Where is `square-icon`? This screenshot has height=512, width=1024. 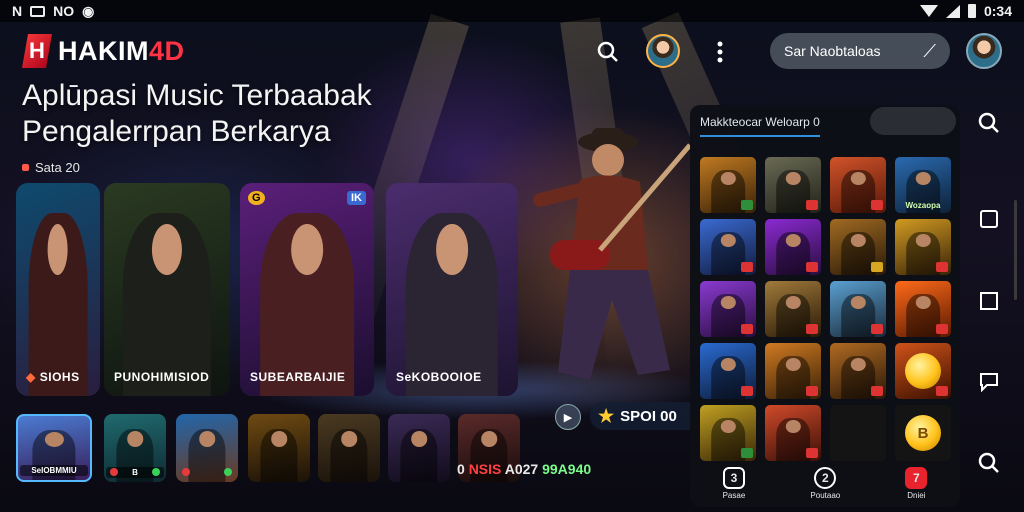 square-icon is located at coordinates (989, 301).